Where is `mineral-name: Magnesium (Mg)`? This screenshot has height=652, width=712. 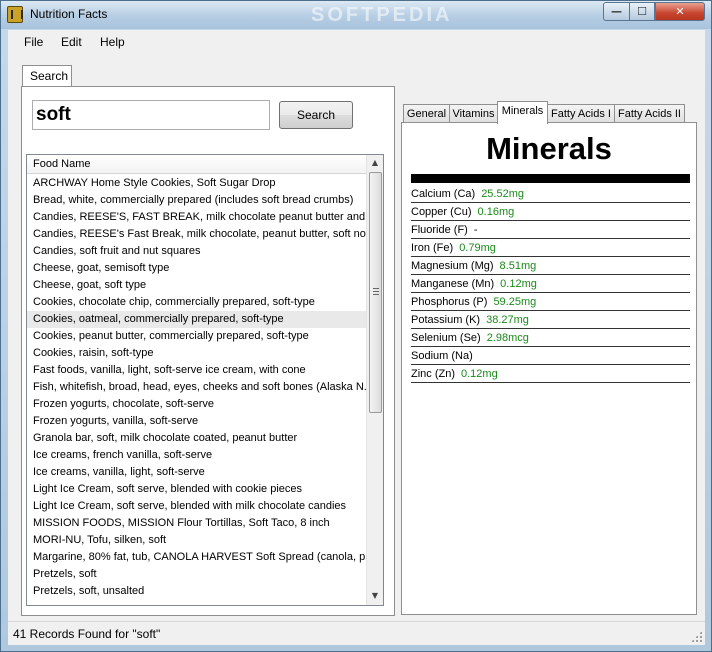 mineral-name: Magnesium (Mg) is located at coordinates (452, 266).